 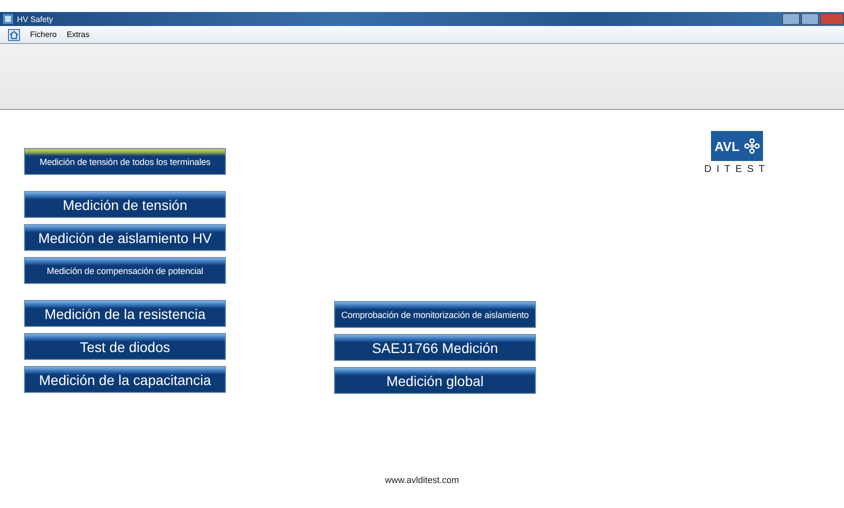 What do you see at coordinates (43, 34) in the screenshot?
I see `menu-item: Fichero` at bounding box center [43, 34].